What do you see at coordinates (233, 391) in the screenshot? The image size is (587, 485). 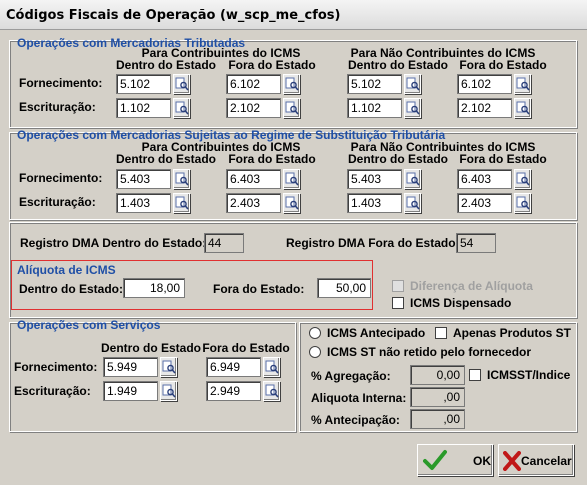 I see `serv-escr-fora: 2.949` at bounding box center [233, 391].